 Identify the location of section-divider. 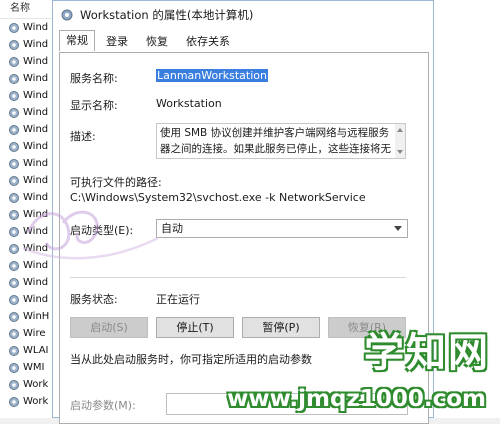
(238, 277).